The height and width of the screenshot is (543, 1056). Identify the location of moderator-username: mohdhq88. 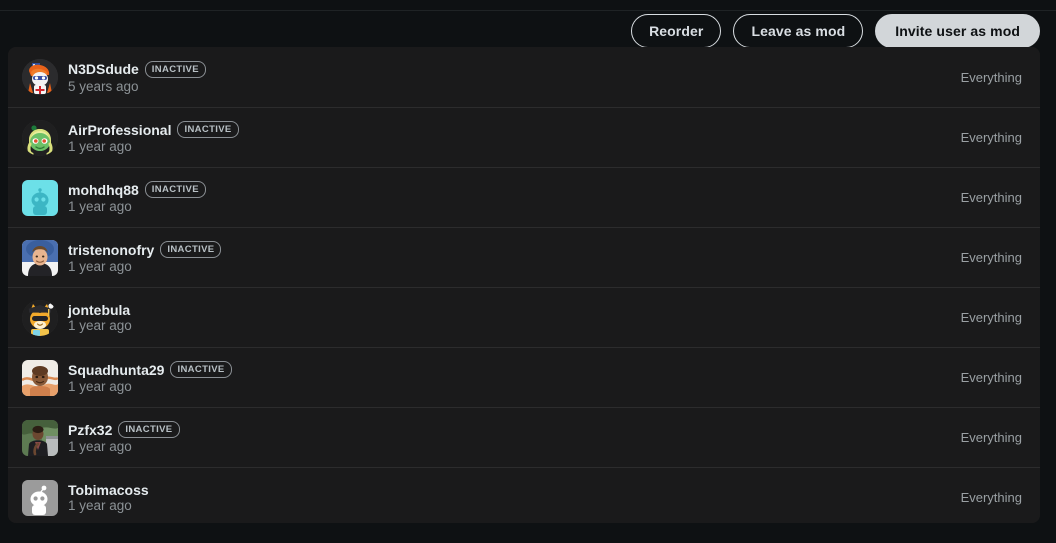
(103, 190).